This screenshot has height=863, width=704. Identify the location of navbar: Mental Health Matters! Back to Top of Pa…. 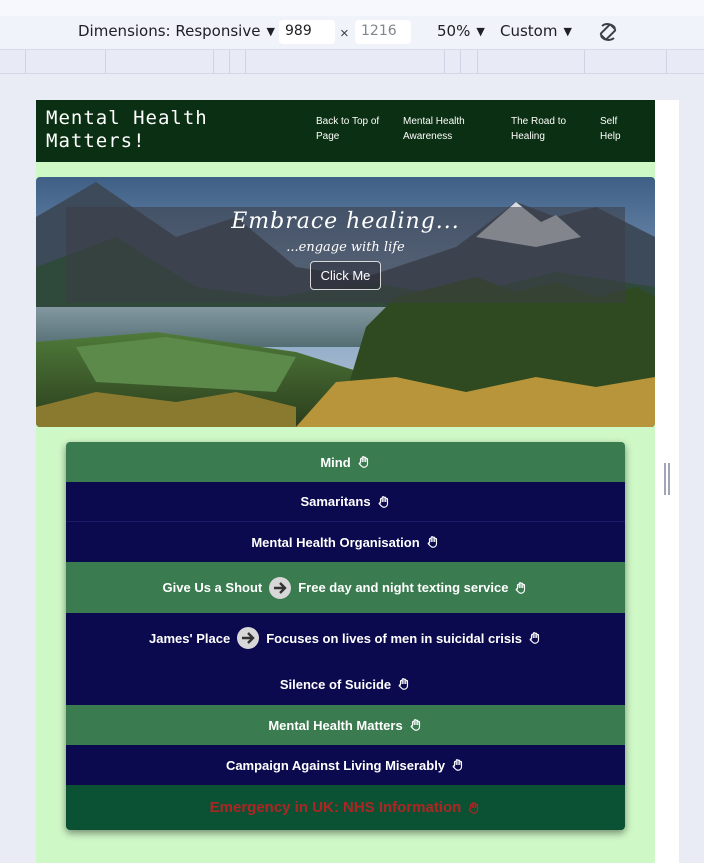
(345, 131).